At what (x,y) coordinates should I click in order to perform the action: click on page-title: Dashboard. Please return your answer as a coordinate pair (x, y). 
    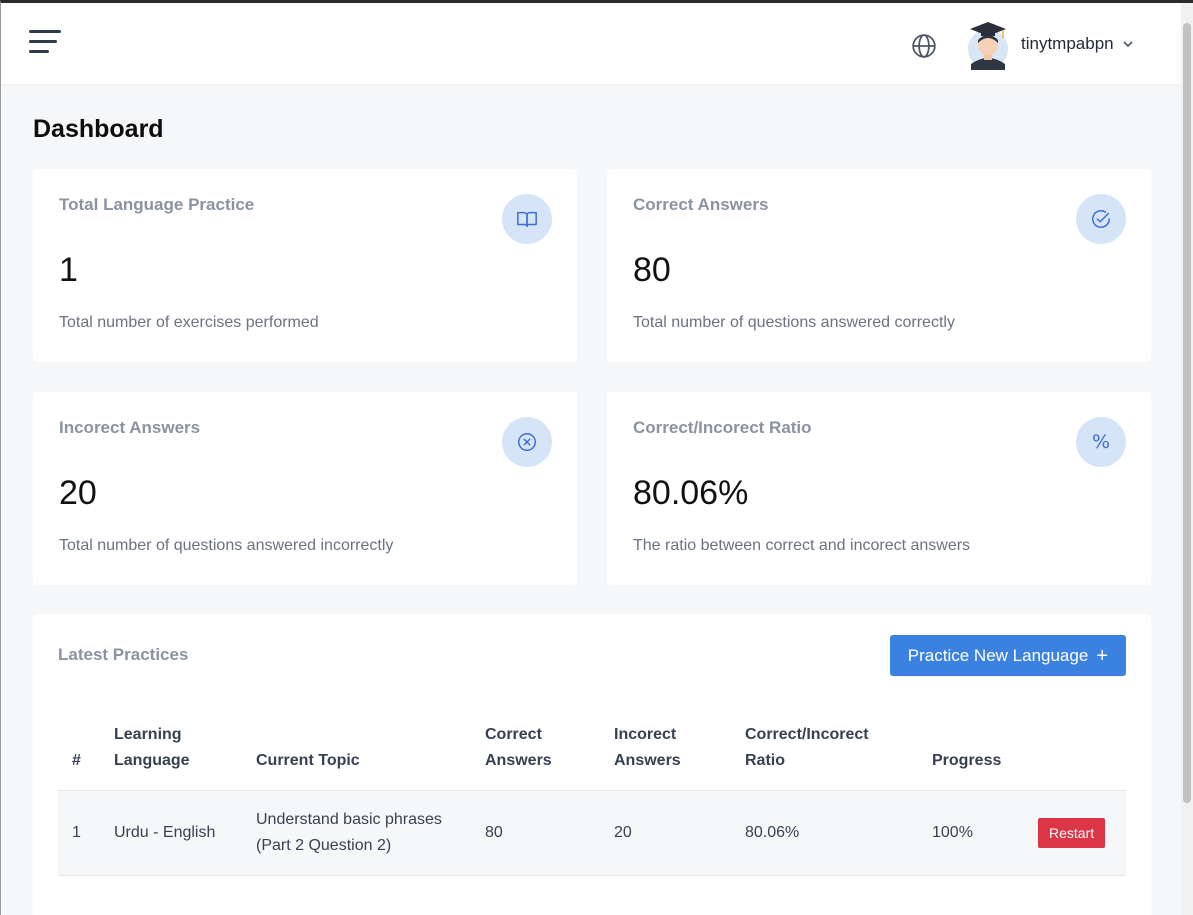
    Looking at the image, I should click on (98, 129).